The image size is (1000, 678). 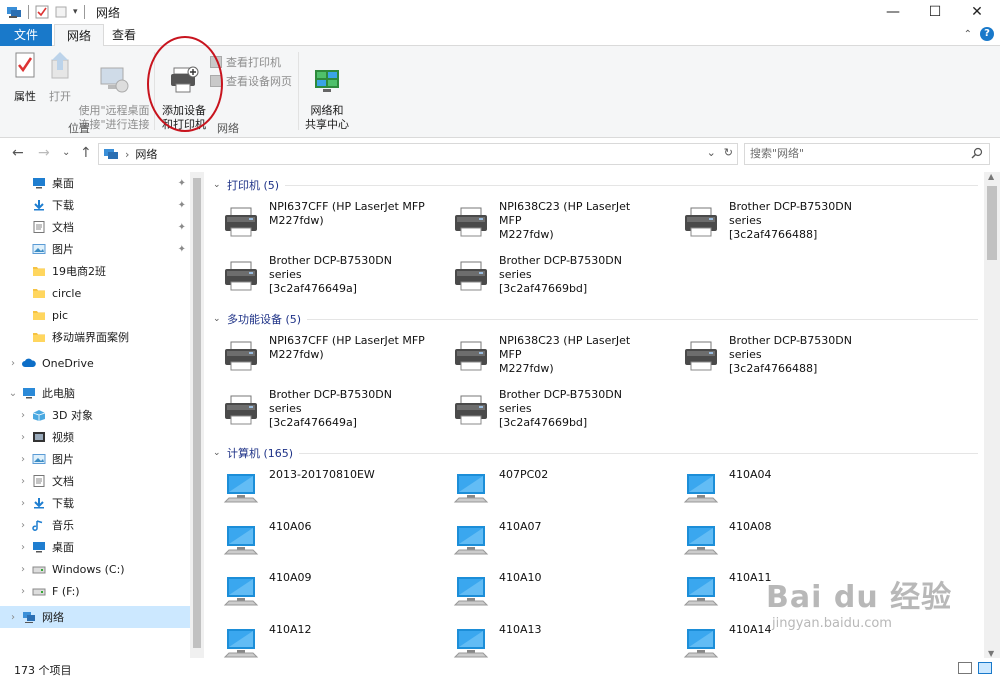 I want to click on device-name: 2013-20170810EW, so click(x=322, y=474).